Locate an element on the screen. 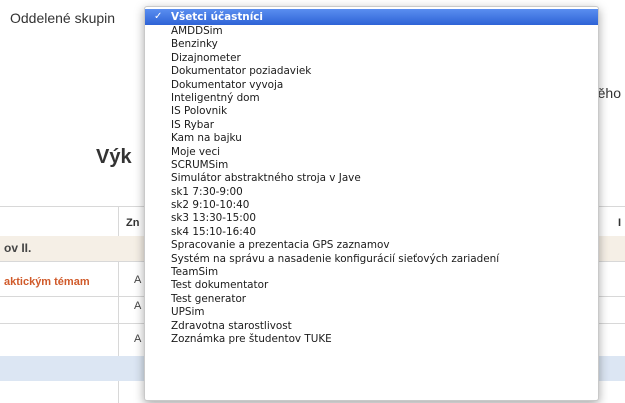 The height and width of the screenshot is (403, 625). column-header: I is located at coordinates (620, 223).